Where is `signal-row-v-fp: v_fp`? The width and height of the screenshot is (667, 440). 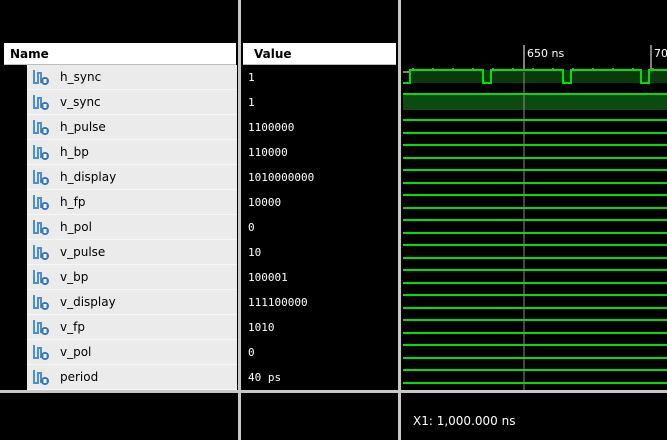
signal-row-v-fp: v_fp is located at coordinates (132, 327).